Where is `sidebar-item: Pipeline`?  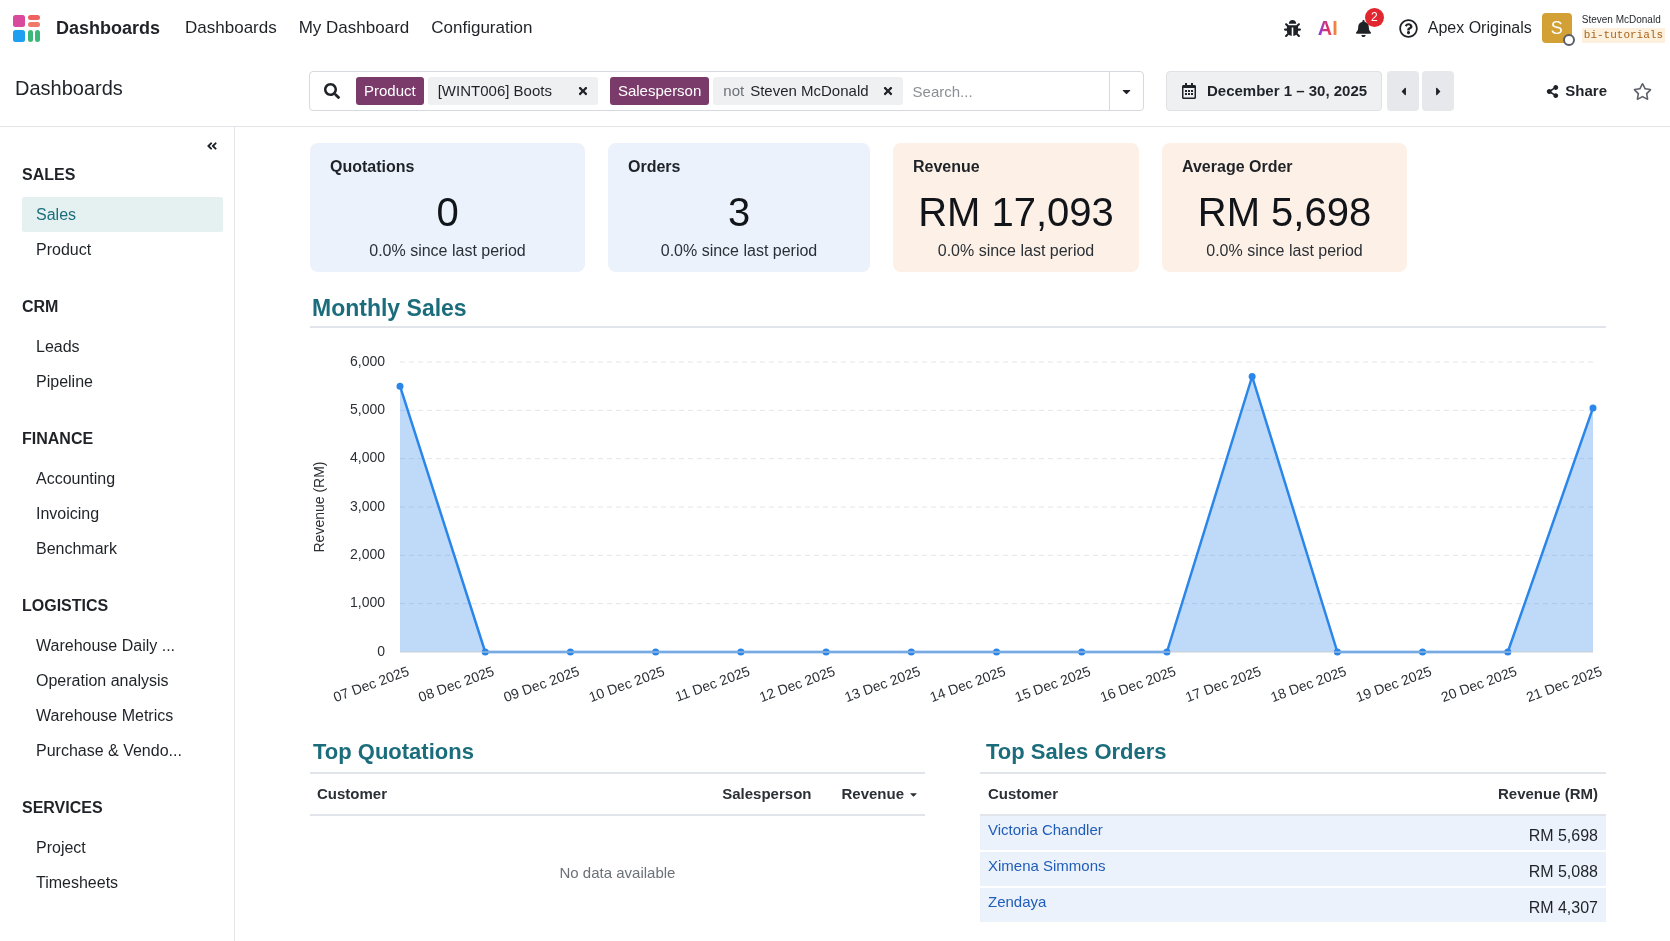
sidebar-item: Pipeline is located at coordinates (122, 381).